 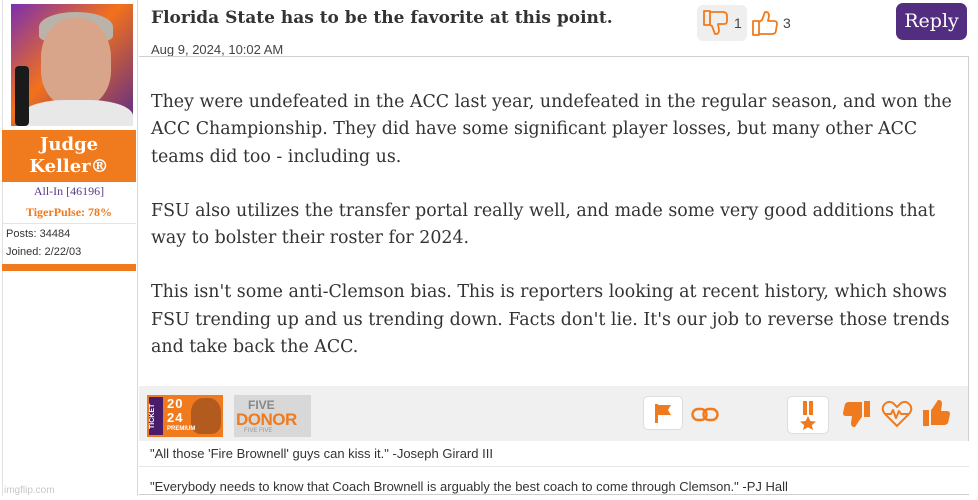 I want to click on reply-button: Reply, so click(x=931, y=21).